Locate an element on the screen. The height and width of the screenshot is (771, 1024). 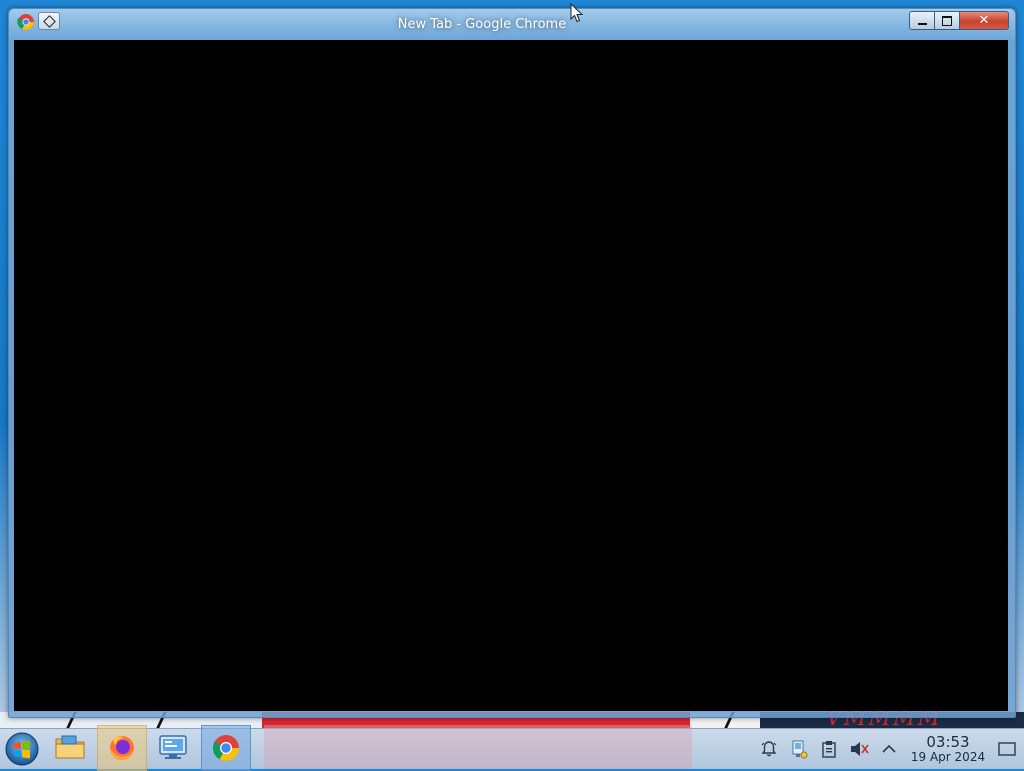
firefox-icon is located at coordinates (122, 748).